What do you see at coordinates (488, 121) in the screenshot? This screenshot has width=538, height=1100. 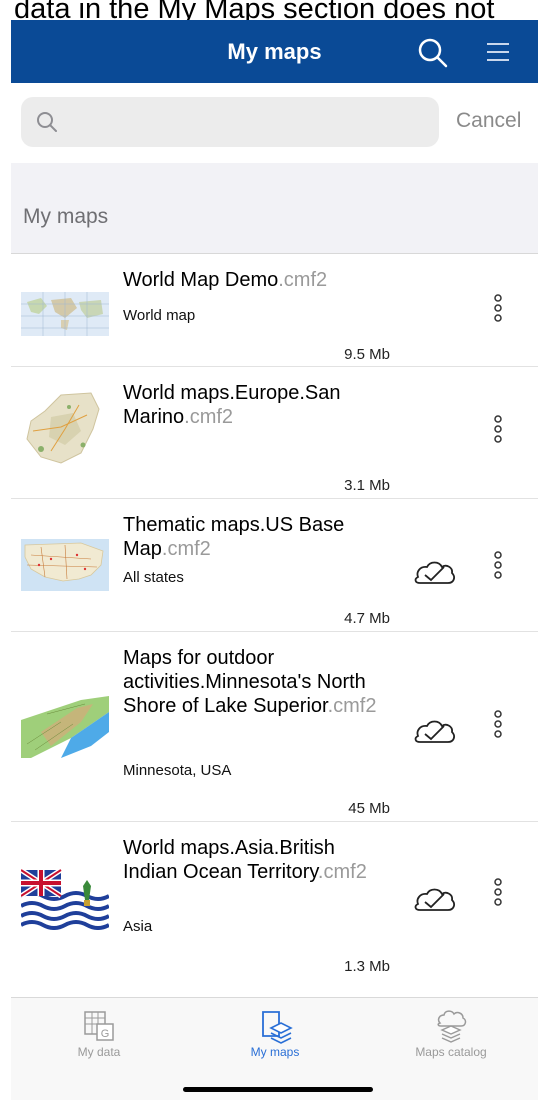 I see `cancel-button: Cancel` at bounding box center [488, 121].